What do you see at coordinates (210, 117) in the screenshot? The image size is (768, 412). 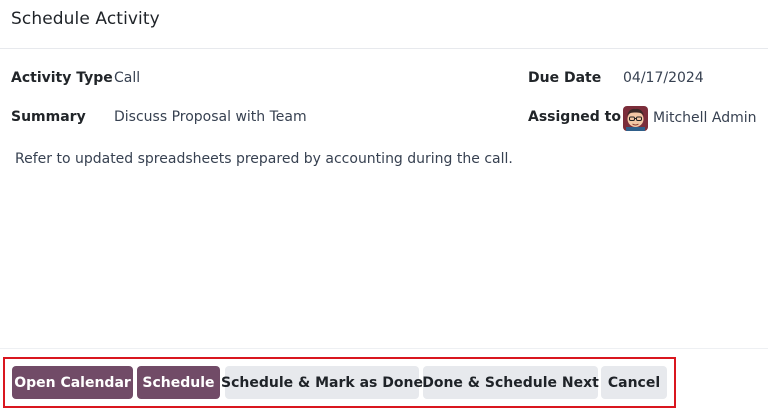 I see `summary-field: Discuss Proposal with Team` at bounding box center [210, 117].